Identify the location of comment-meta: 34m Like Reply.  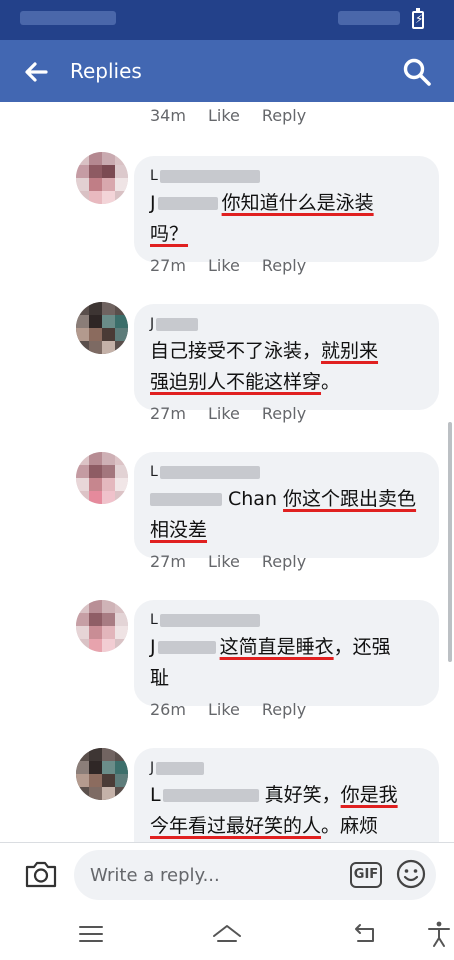
(228, 115).